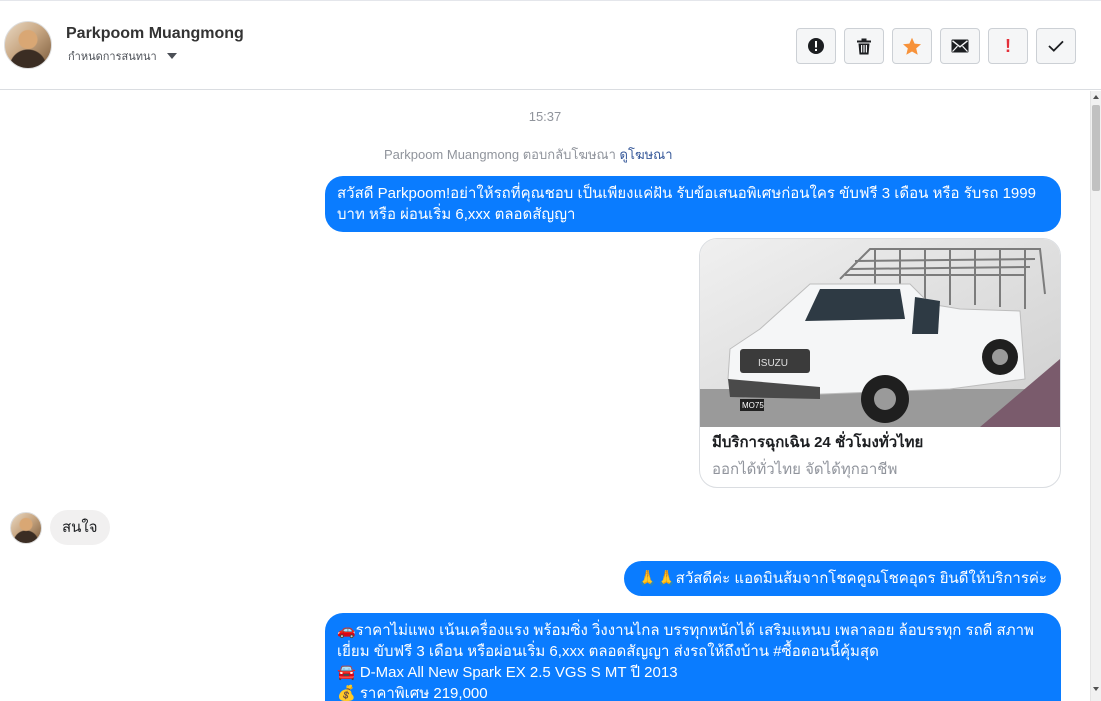 The height and width of the screenshot is (701, 1101). Describe the element at coordinates (500, 154) in the screenshot. I see `ad-reply-text: Parkpoom Muangmong ตอบกลับโฆษณา` at that location.